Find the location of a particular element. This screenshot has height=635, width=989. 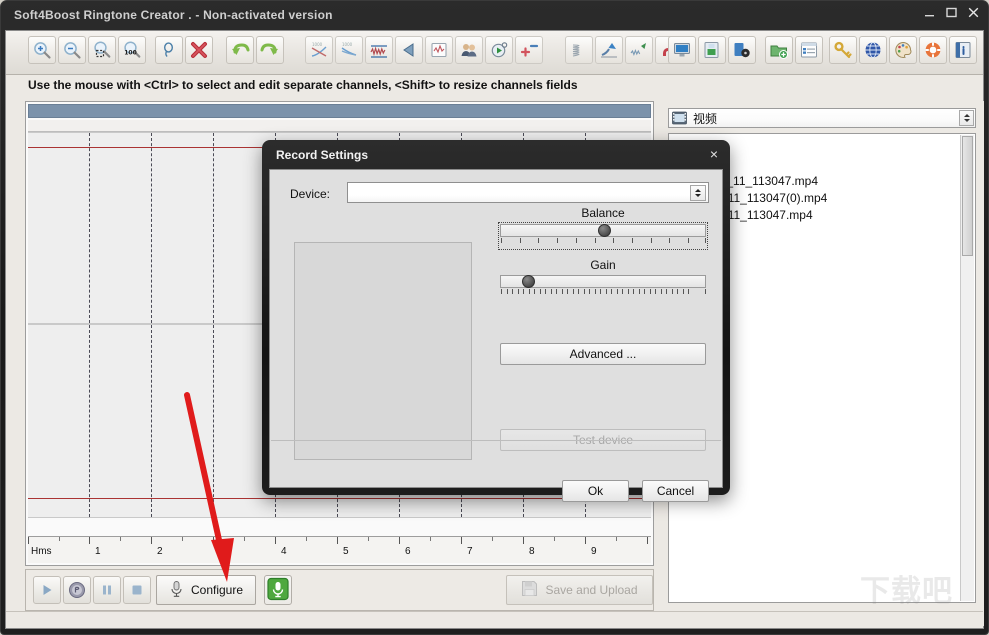

balance-slider-knob is located at coordinates (604, 230).